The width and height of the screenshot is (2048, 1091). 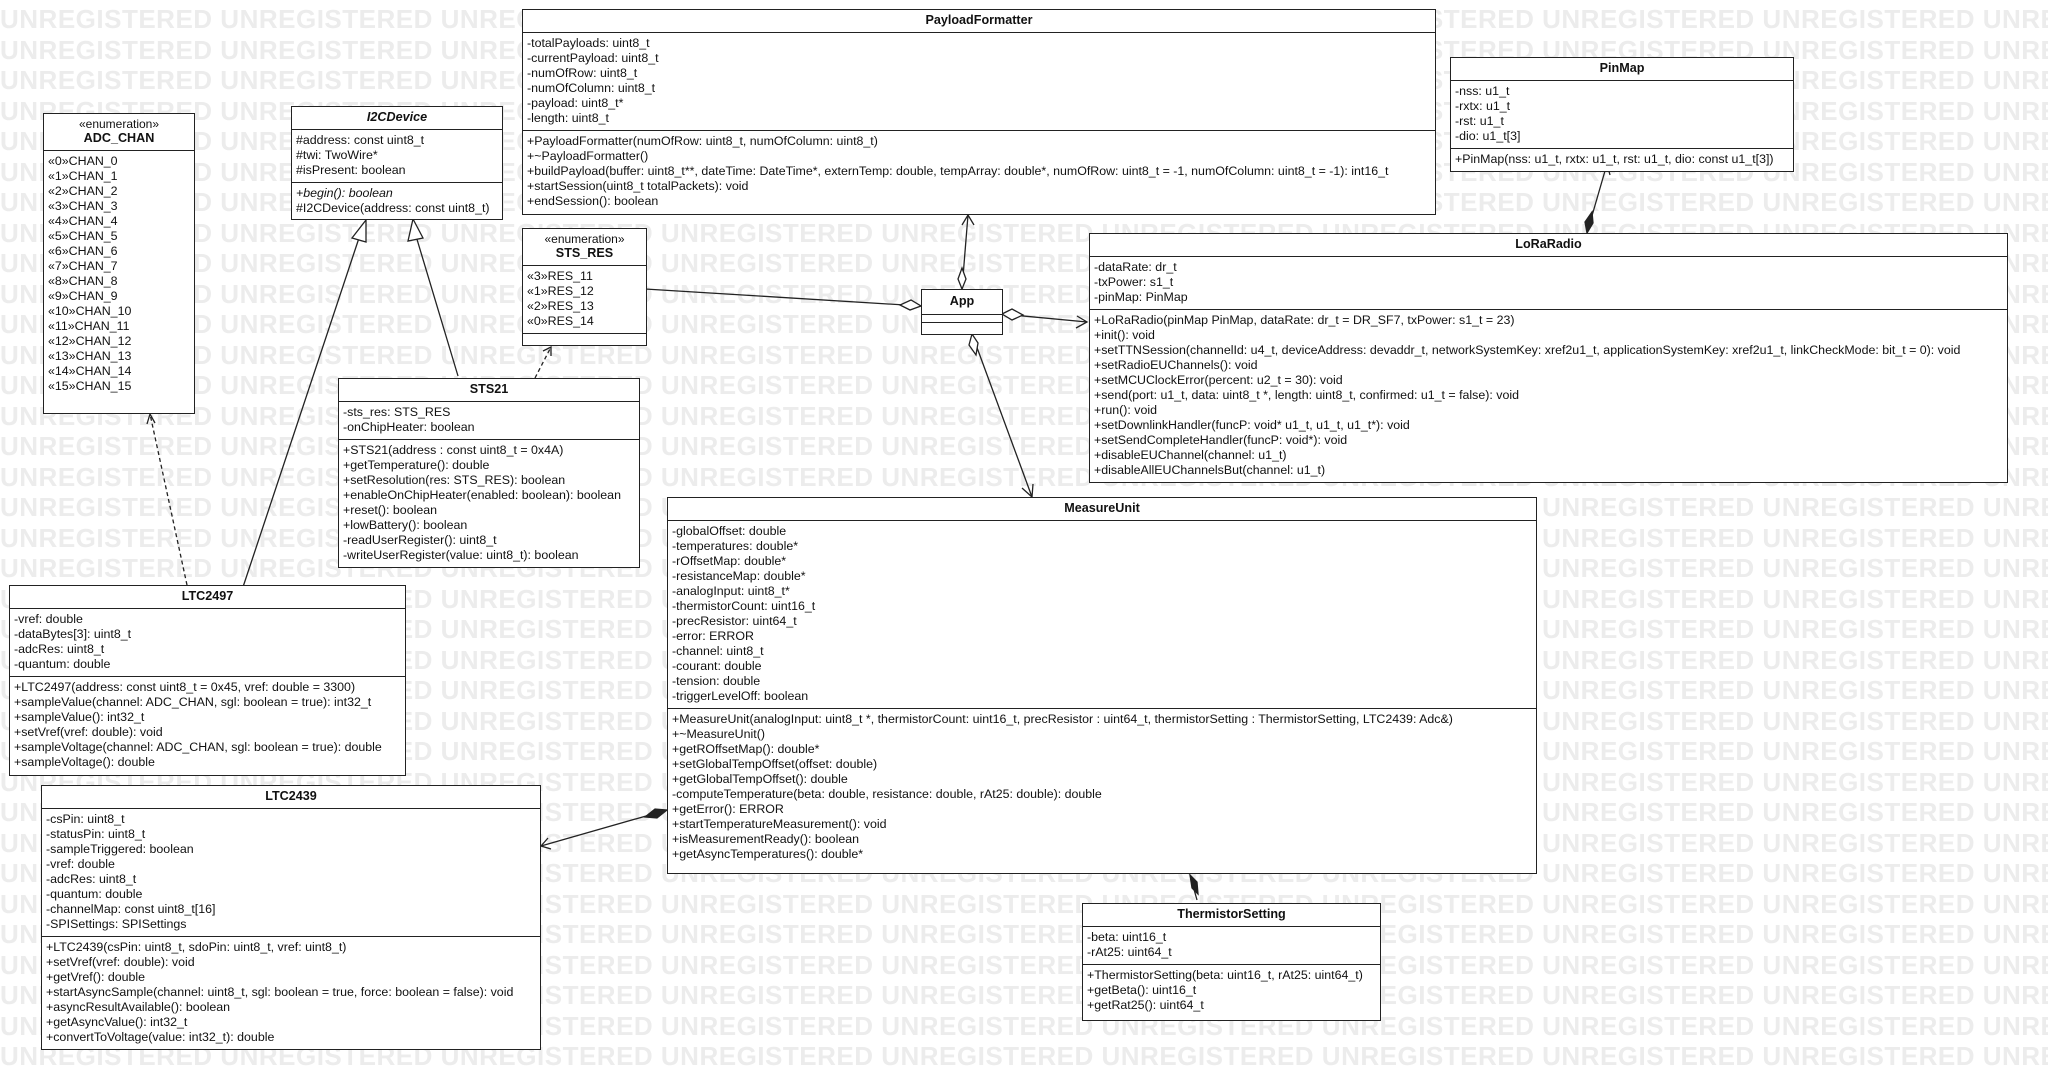 I want to click on member-row: «13»CHAN_13, so click(x=90, y=356).